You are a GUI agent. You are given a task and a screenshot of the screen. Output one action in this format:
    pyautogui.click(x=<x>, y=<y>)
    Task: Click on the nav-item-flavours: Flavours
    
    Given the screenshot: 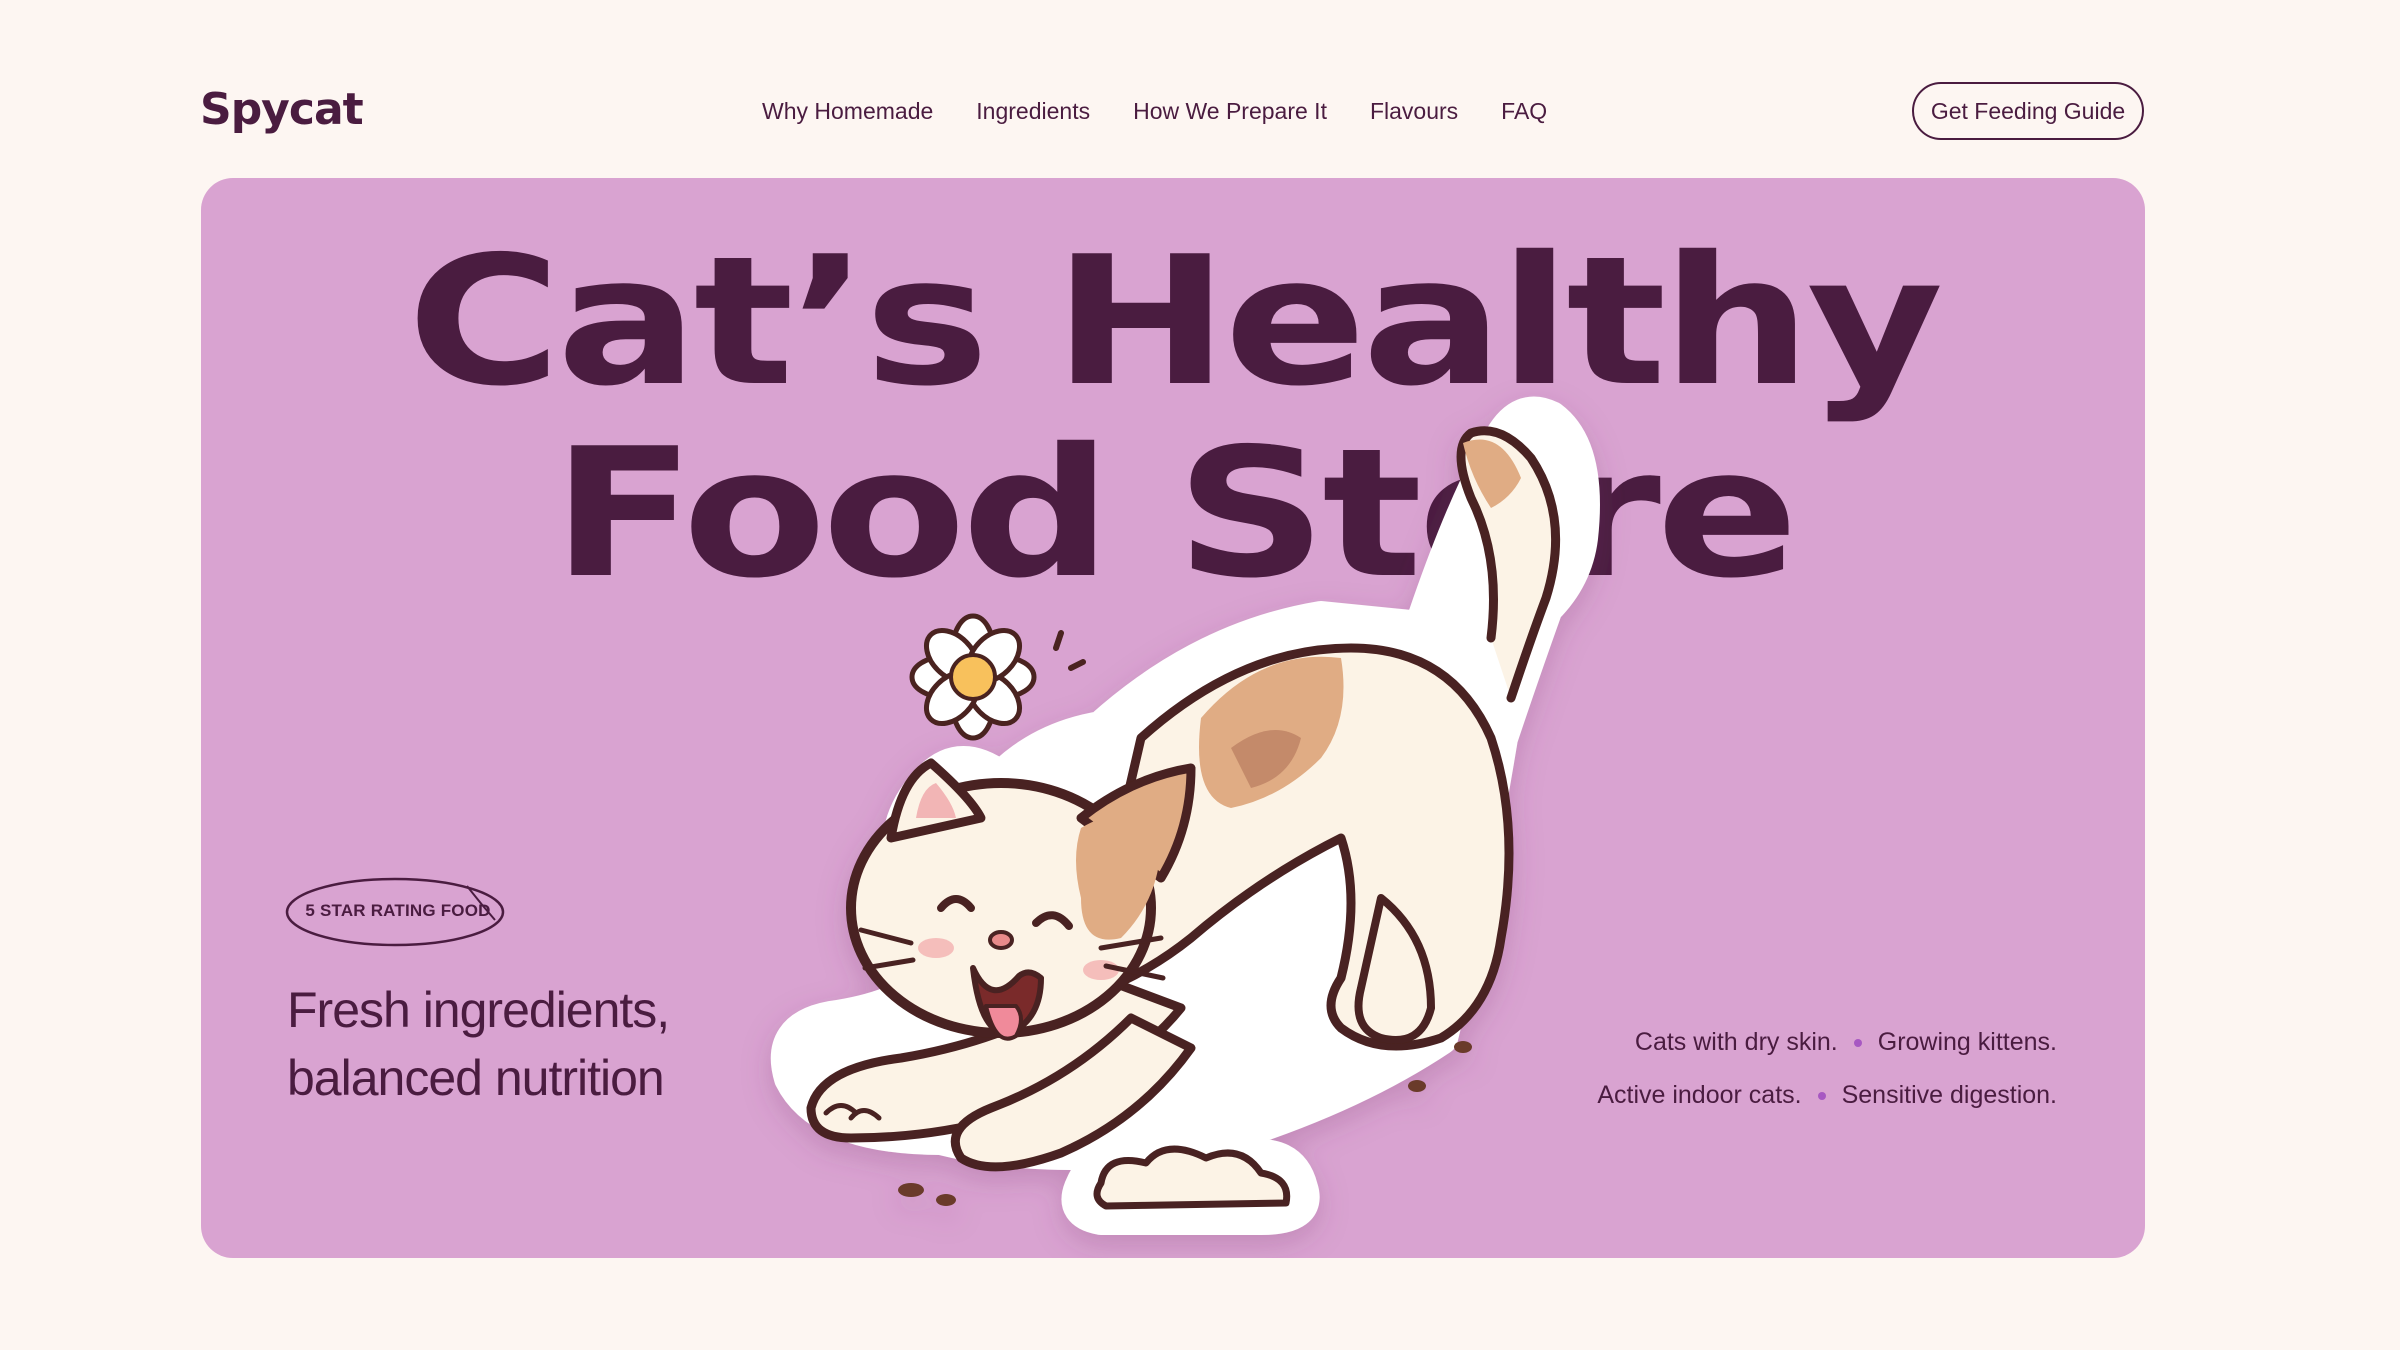 What is the action you would take?
    pyautogui.click(x=1414, y=111)
    